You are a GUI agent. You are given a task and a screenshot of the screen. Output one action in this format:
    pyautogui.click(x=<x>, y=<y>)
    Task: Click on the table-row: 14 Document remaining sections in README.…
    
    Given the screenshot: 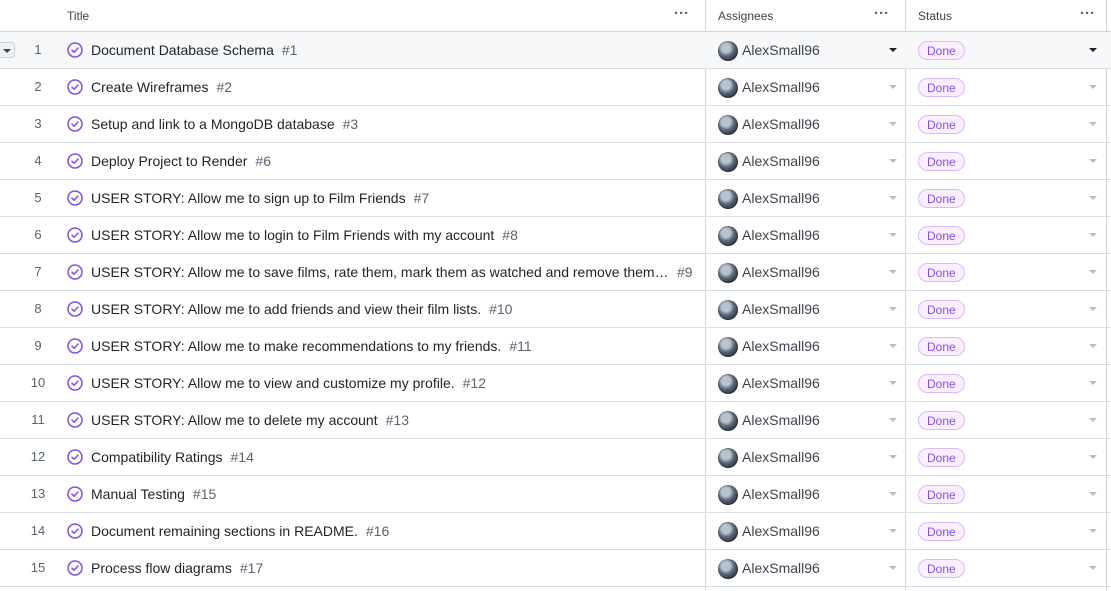 What is the action you would take?
    pyautogui.click(x=555, y=531)
    